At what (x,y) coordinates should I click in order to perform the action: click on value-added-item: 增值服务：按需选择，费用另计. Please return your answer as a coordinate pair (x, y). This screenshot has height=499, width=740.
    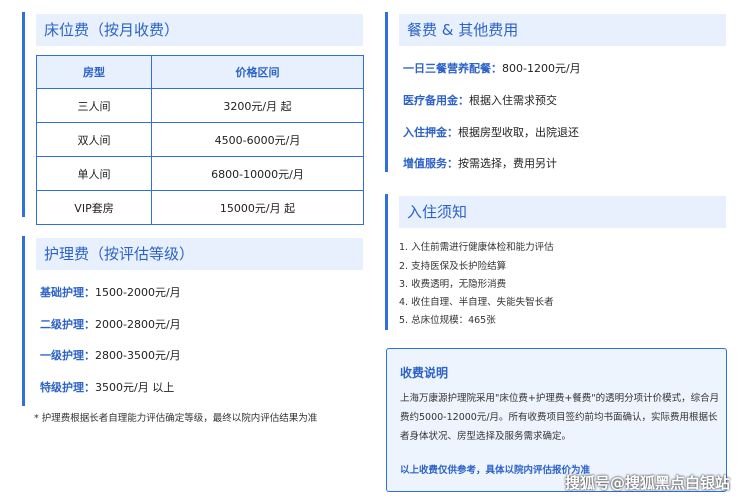
    Looking at the image, I should click on (480, 163).